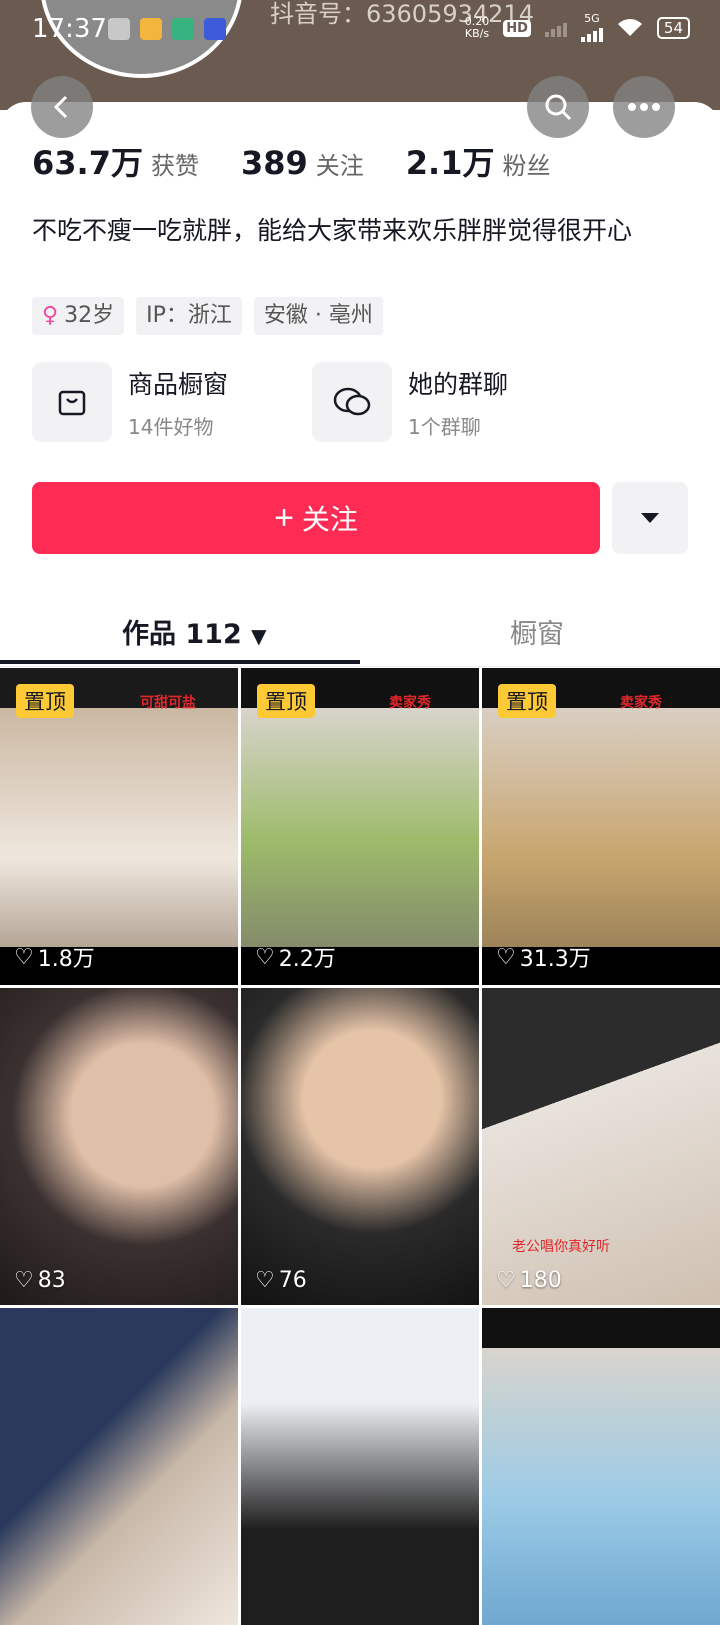 This screenshot has height=1625, width=720. Describe the element at coordinates (284, 518) in the screenshot. I see `plus-icon: +` at that location.